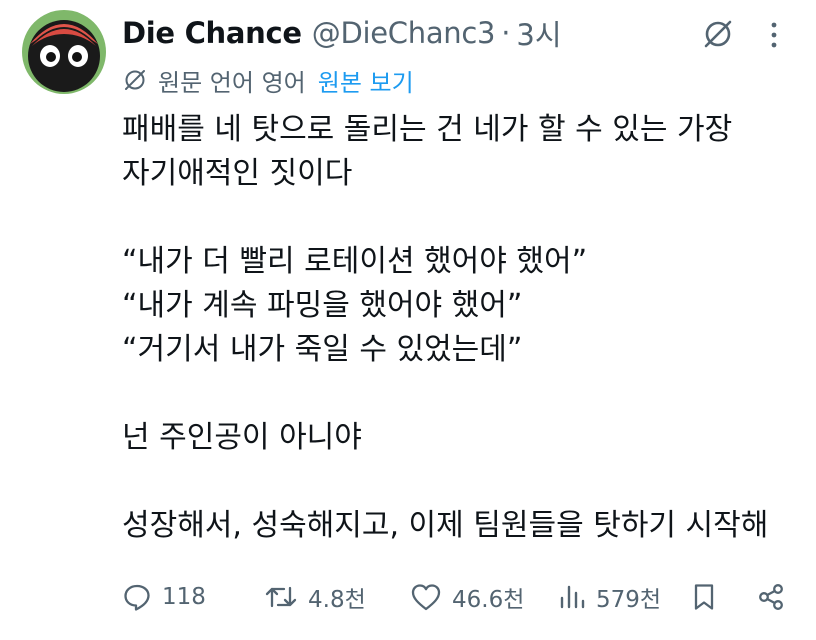  What do you see at coordinates (538, 33) in the screenshot?
I see `tweet-timestamp: 3시` at bounding box center [538, 33].